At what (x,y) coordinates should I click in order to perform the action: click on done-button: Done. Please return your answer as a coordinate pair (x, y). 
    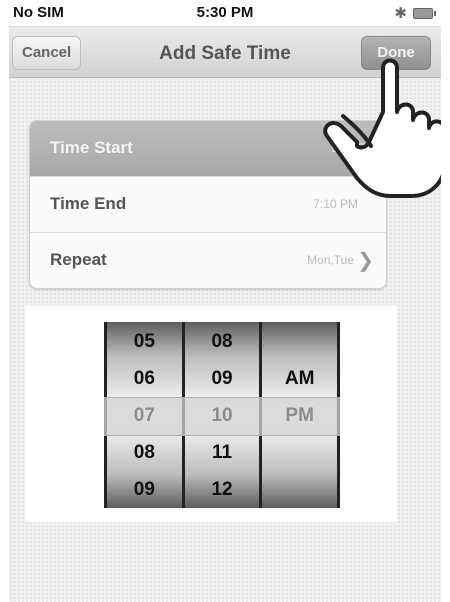
    Looking at the image, I should click on (396, 53).